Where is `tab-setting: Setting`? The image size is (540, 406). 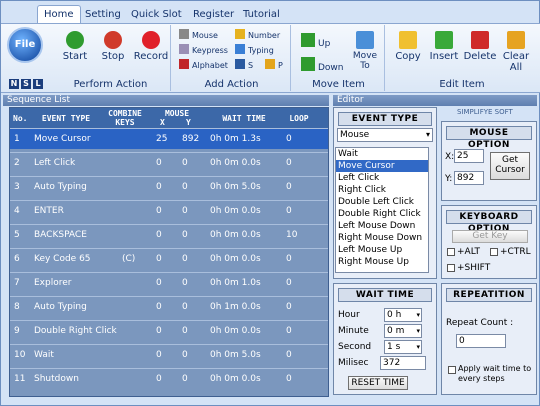
tab-setting: Setting is located at coordinates (103, 15).